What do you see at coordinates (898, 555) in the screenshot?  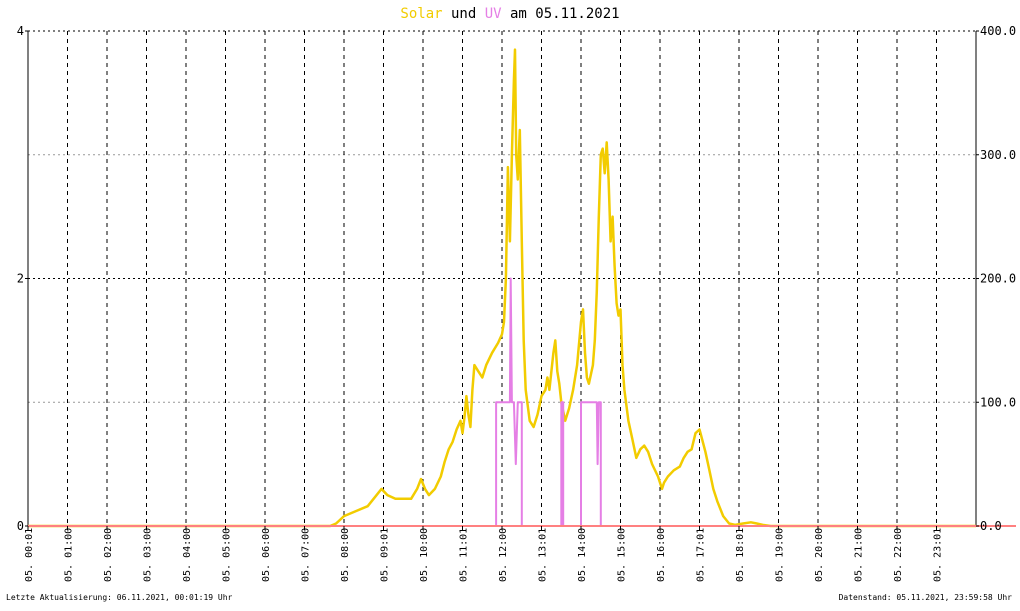 I see `x-tick-label: 05. 22:00` at bounding box center [898, 555].